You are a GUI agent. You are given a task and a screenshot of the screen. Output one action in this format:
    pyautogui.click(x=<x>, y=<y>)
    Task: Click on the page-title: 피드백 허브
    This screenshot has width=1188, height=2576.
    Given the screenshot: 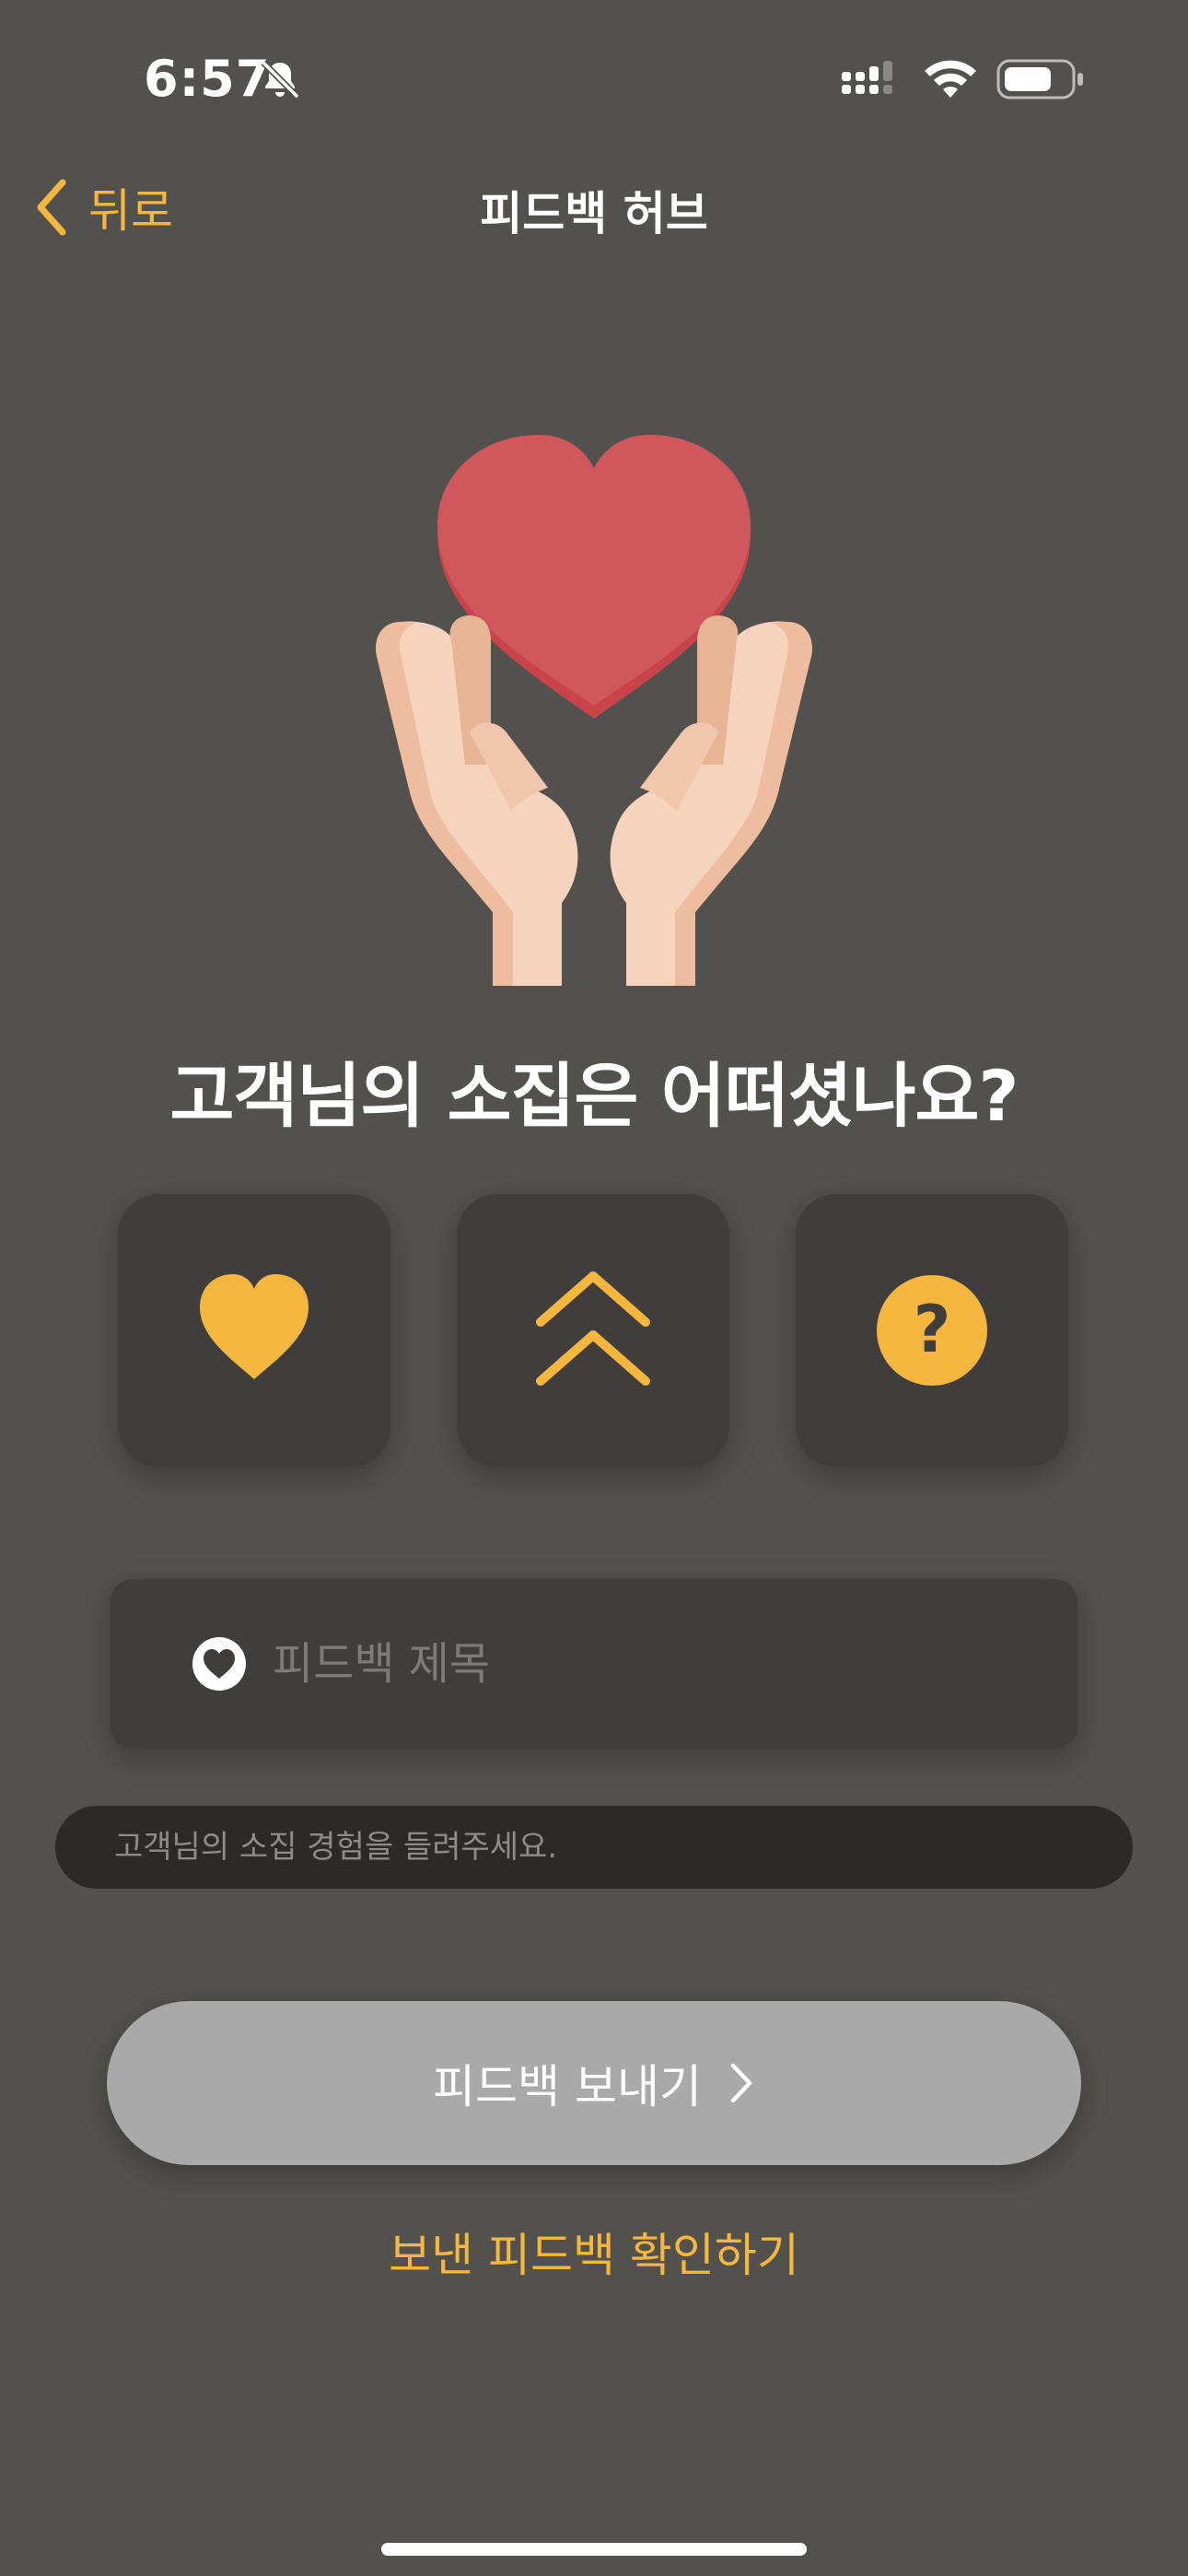 What is the action you would take?
    pyautogui.click(x=594, y=213)
    